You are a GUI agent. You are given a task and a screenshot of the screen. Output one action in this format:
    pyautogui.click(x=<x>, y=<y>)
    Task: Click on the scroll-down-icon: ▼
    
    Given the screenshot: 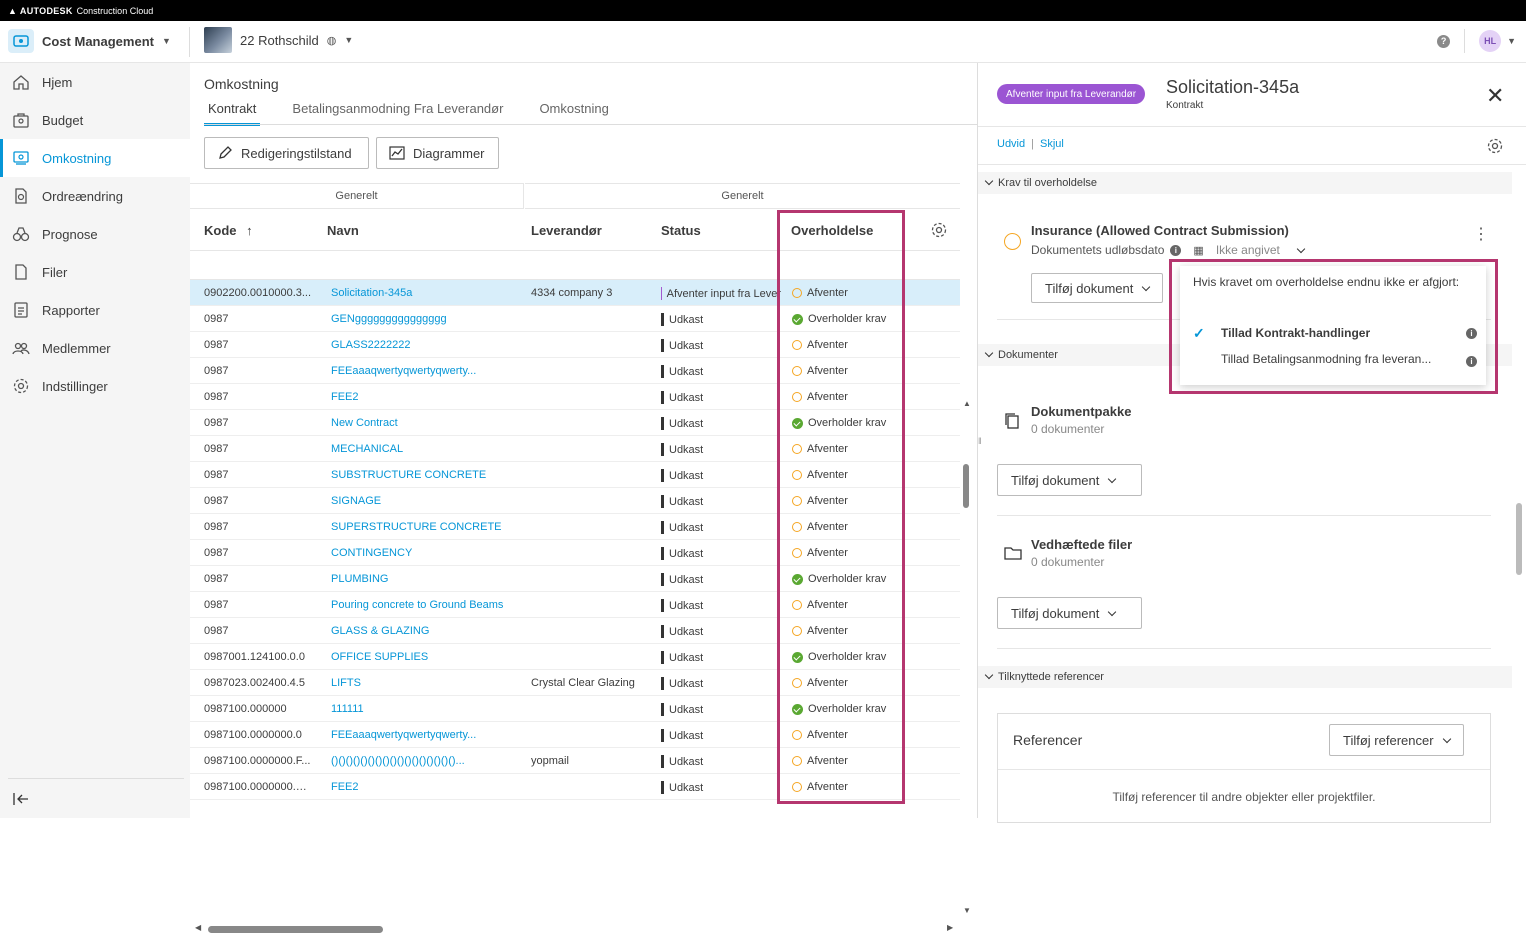 What is the action you would take?
    pyautogui.click(x=967, y=910)
    